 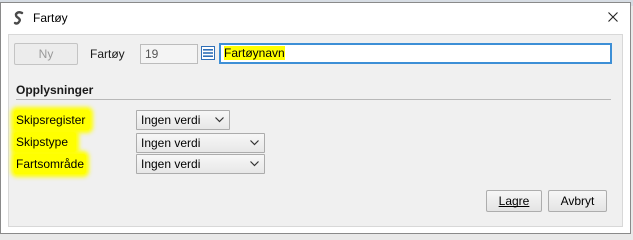 I want to click on ship-type-label-highlight: Skipstype, so click(x=45, y=142).